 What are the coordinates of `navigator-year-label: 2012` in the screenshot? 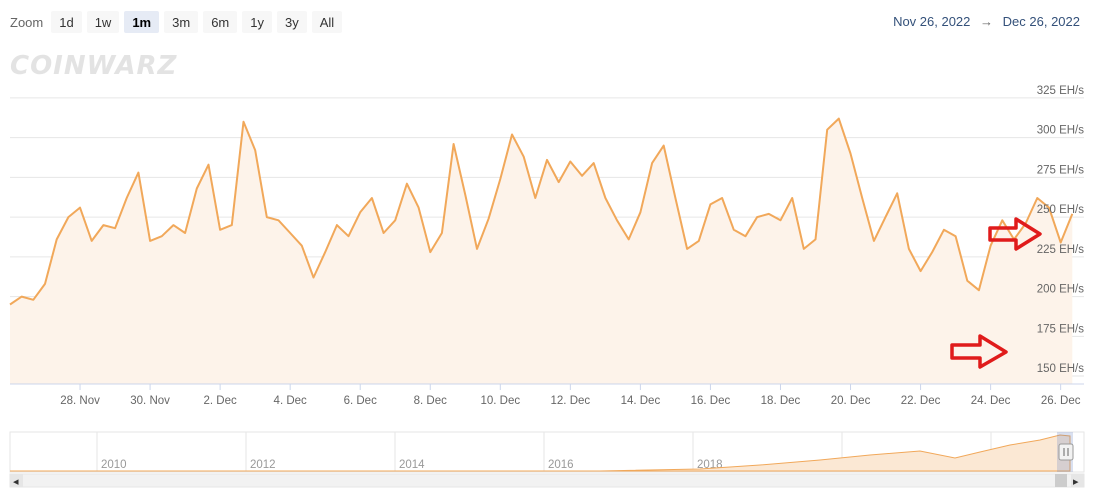 It's located at (263, 465).